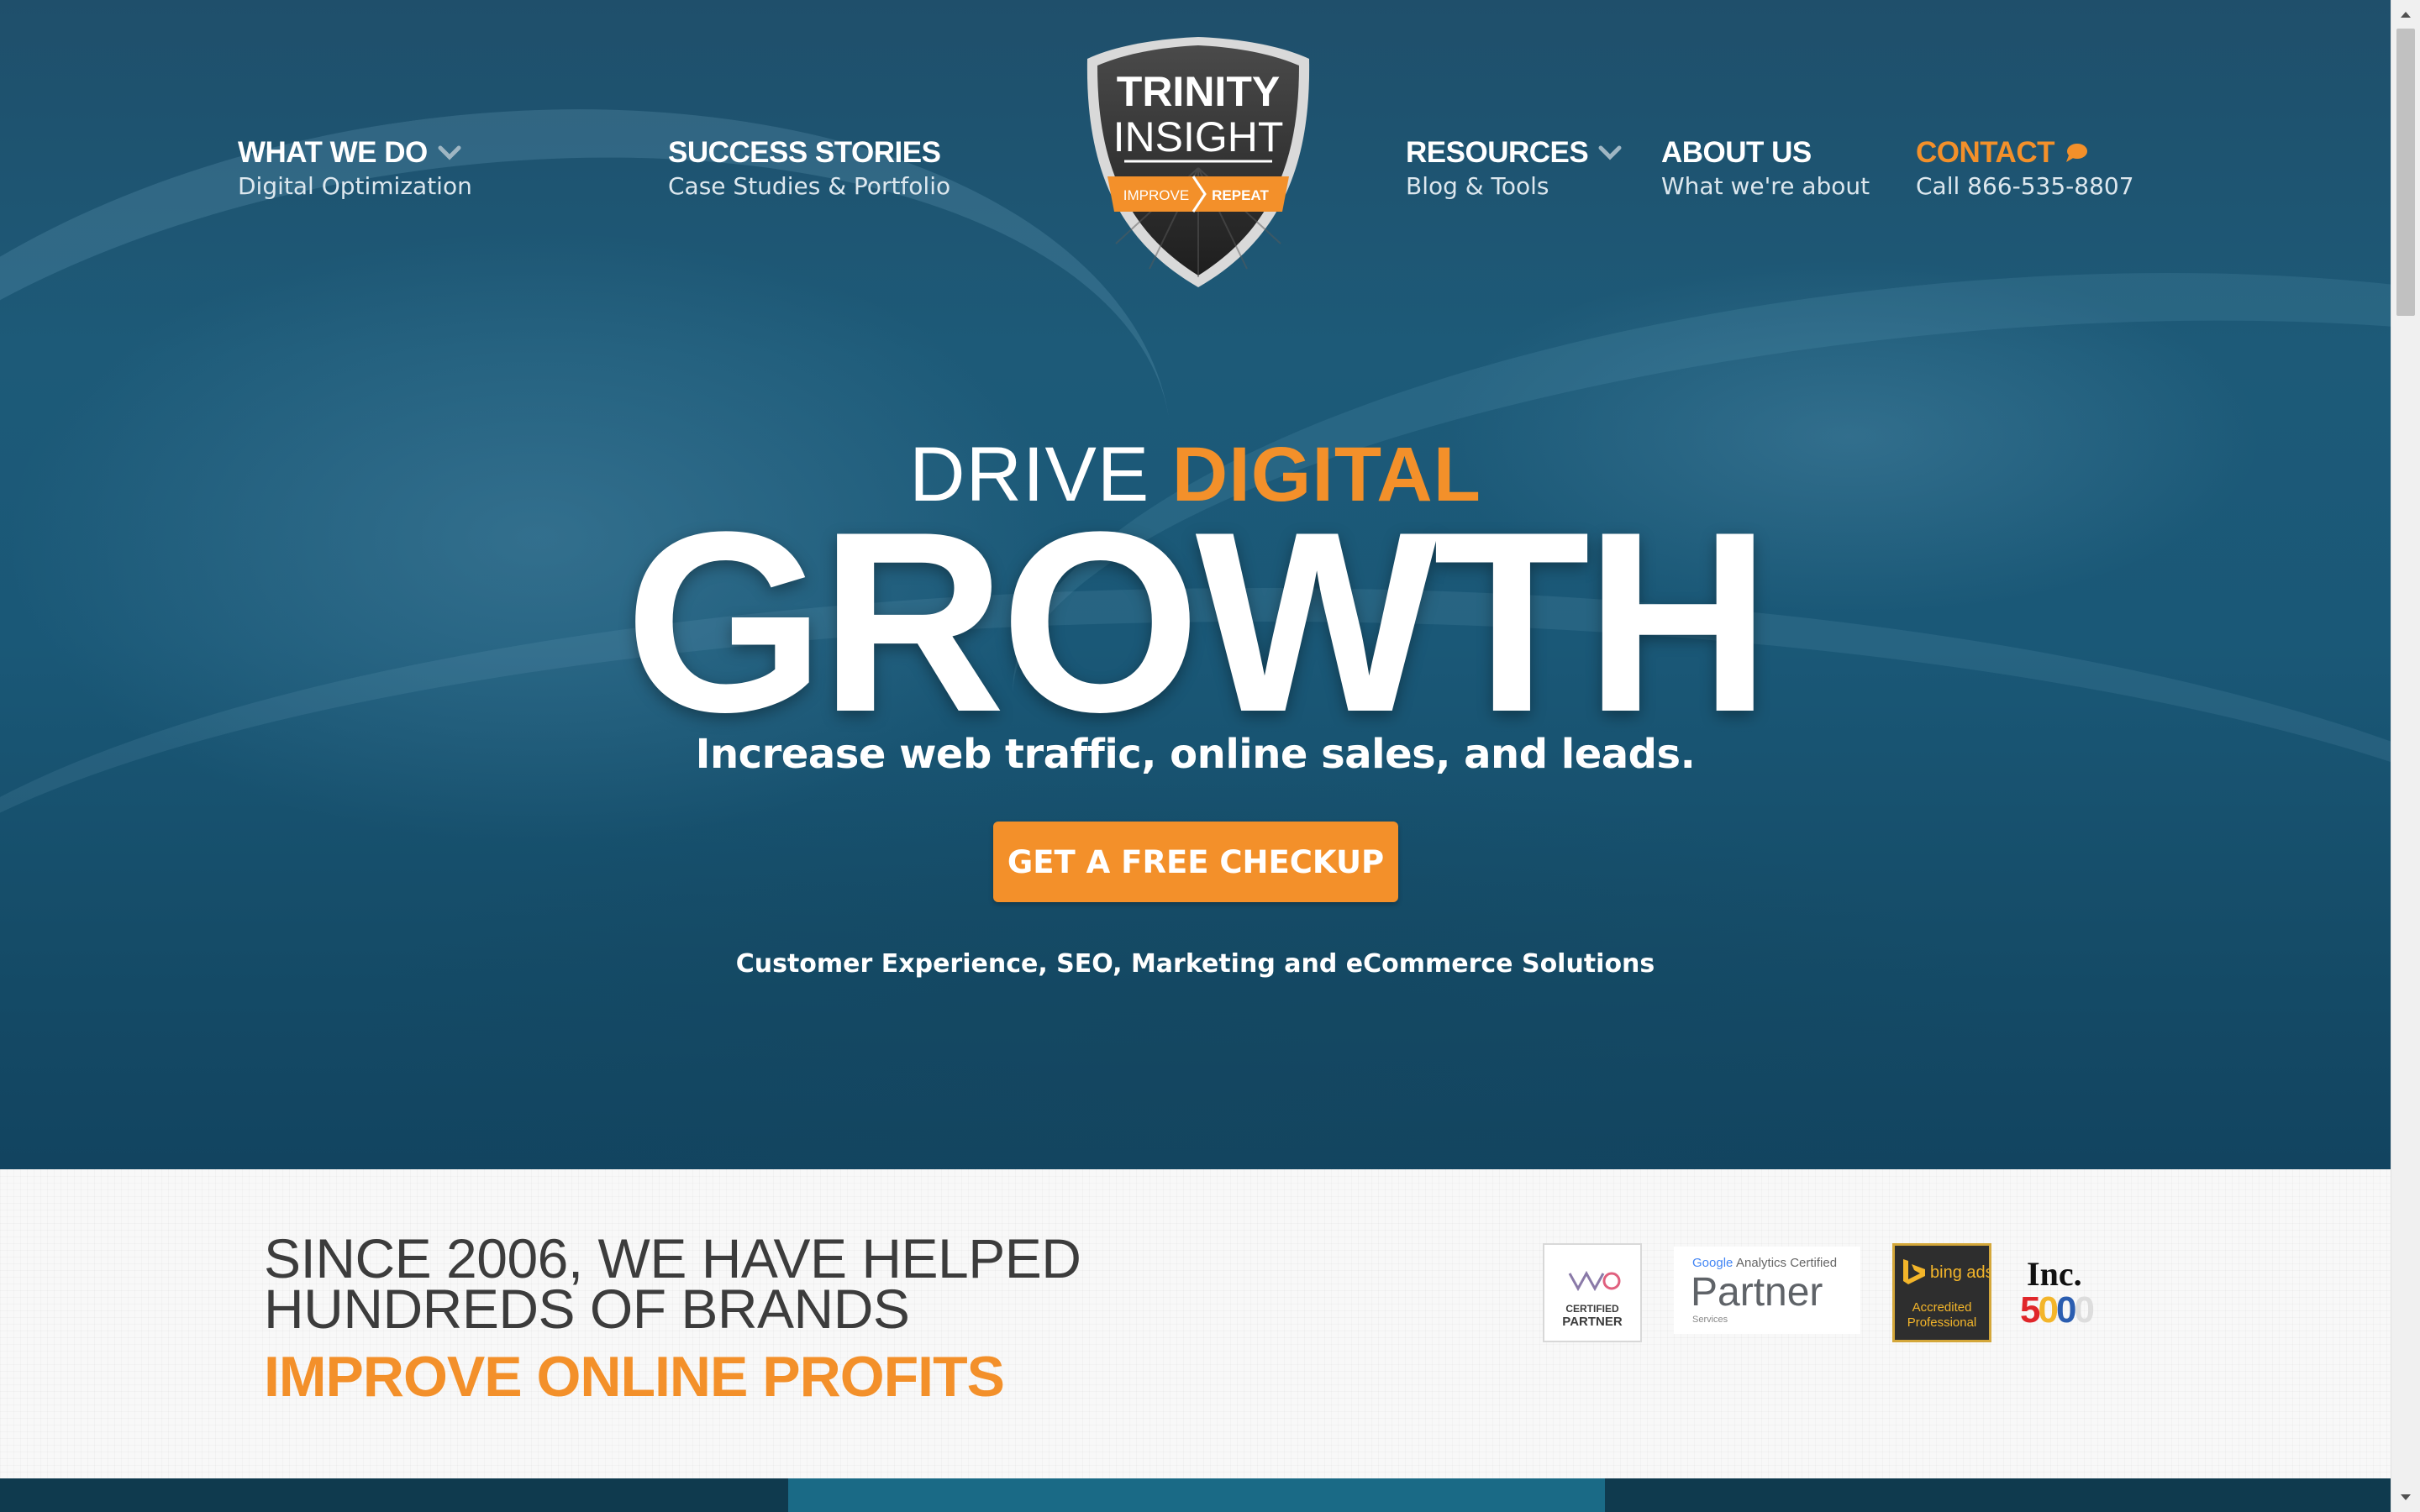 The width and height of the screenshot is (2420, 1512). Describe the element at coordinates (2076, 153) in the screenshot. I see `chat-bubble-icon` at that location.